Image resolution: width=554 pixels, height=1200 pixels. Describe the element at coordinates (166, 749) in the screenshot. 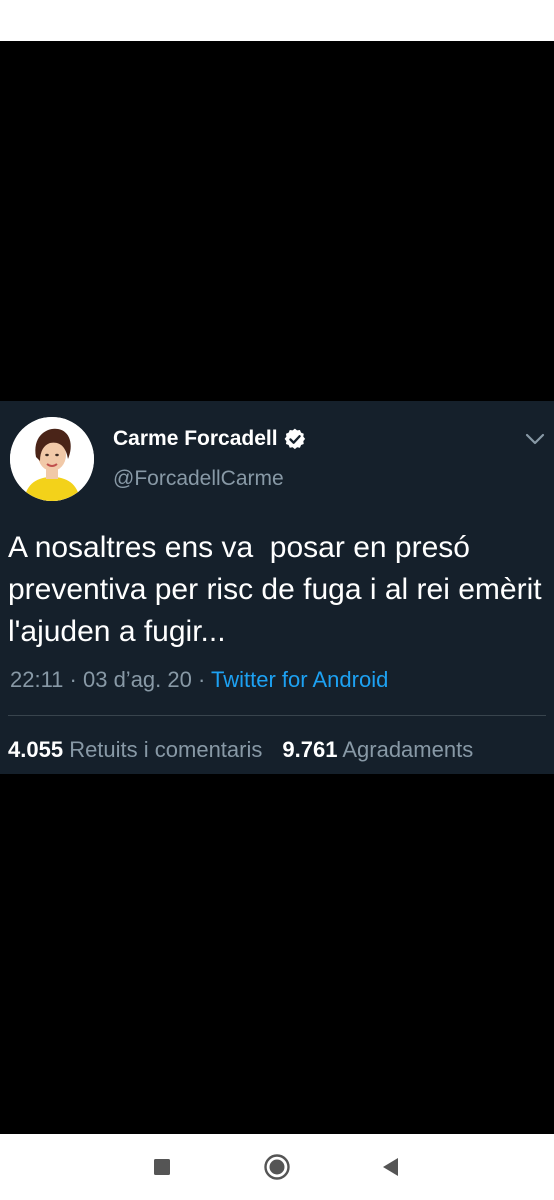

I see `retweets-label: Retuits i comentaris` at that location.